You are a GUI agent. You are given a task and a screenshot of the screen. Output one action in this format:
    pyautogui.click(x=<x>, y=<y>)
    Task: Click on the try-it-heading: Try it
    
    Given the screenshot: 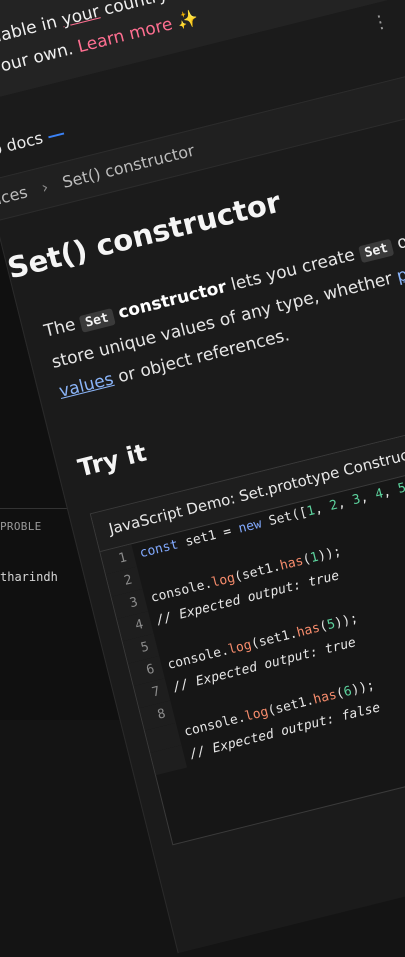 What is the action you would take?
    pyautogui.click(x=112, y=460)
    